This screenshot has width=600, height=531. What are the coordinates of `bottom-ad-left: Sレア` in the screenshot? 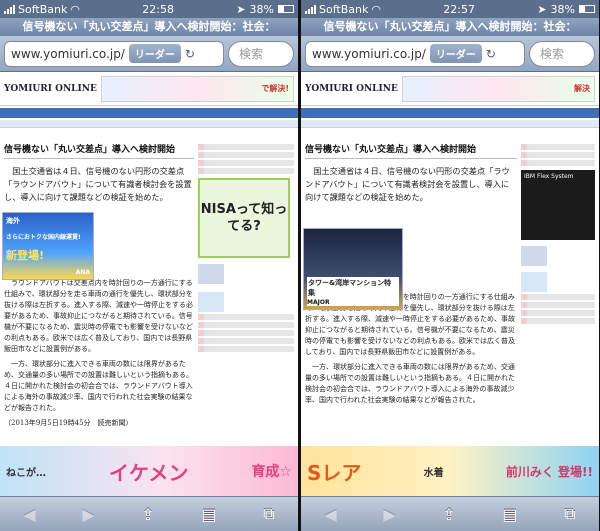 It's located at (334, 472).